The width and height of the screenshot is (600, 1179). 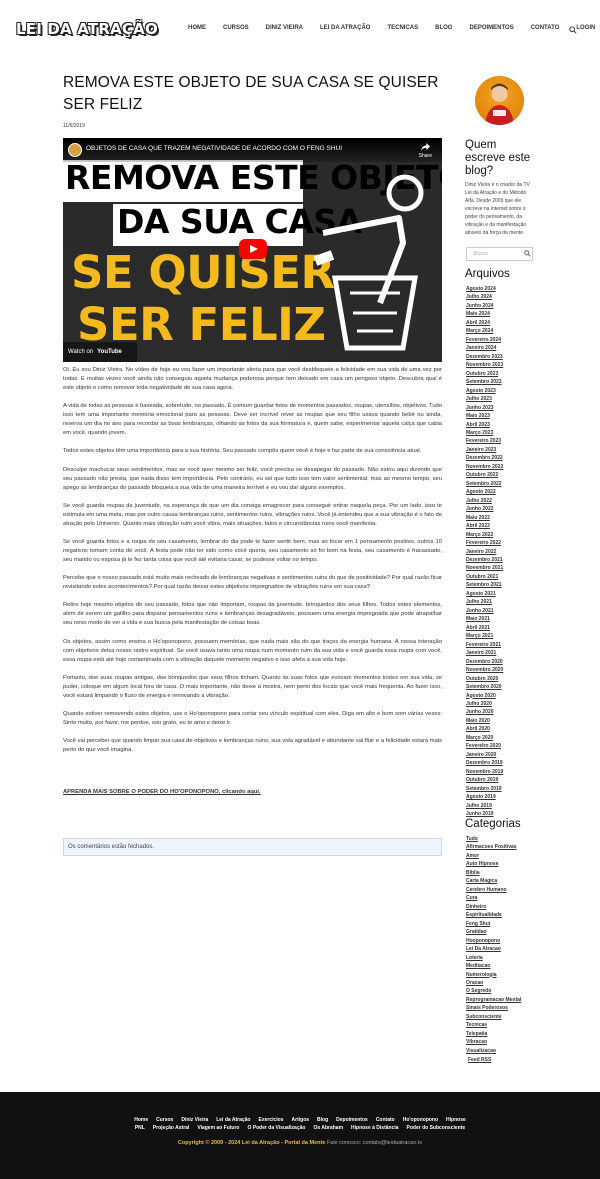 I want to click on archive-link: Julho 2020, so click(x=502, y=704).